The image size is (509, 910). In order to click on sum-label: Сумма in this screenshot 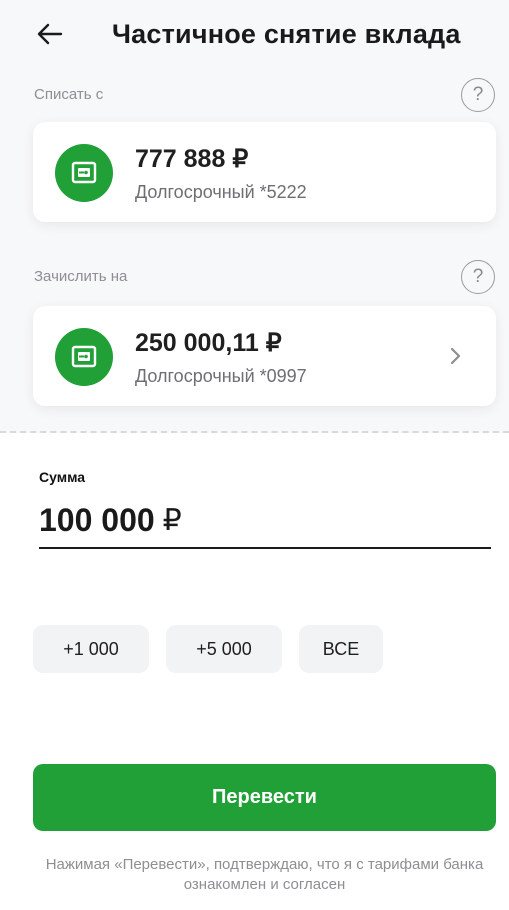, I will do `click(62, 477)`.